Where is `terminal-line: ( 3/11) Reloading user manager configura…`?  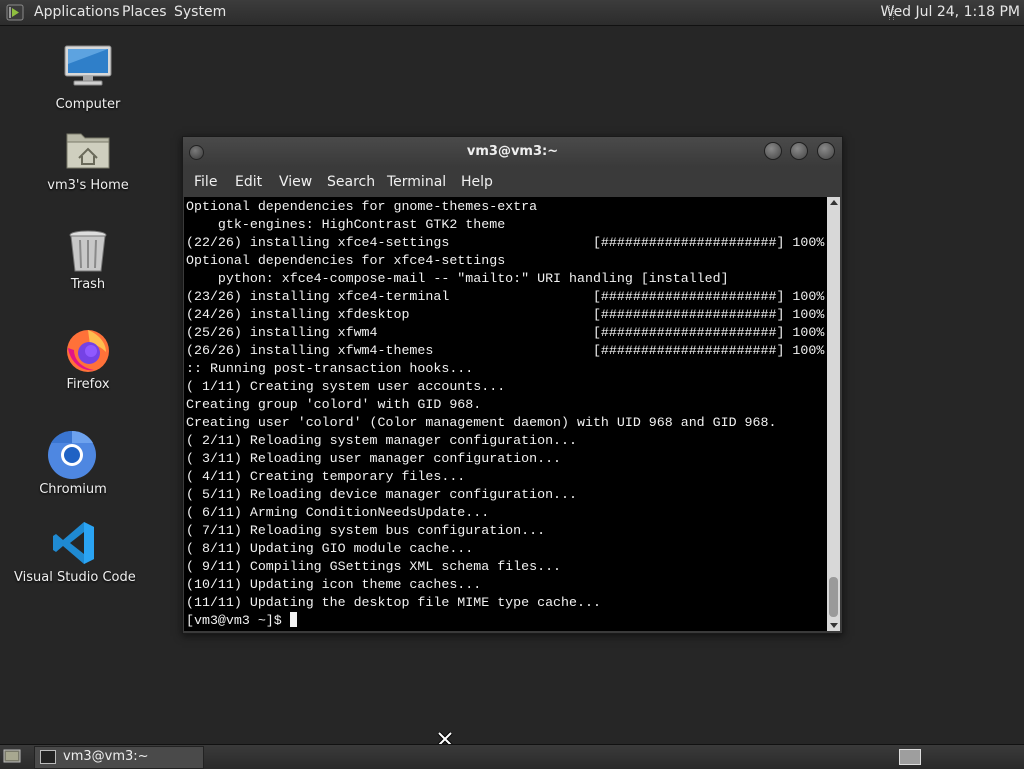 terminal-line: ( 3/11) Reloading user manager configura… is located at coordinates (374, 458).